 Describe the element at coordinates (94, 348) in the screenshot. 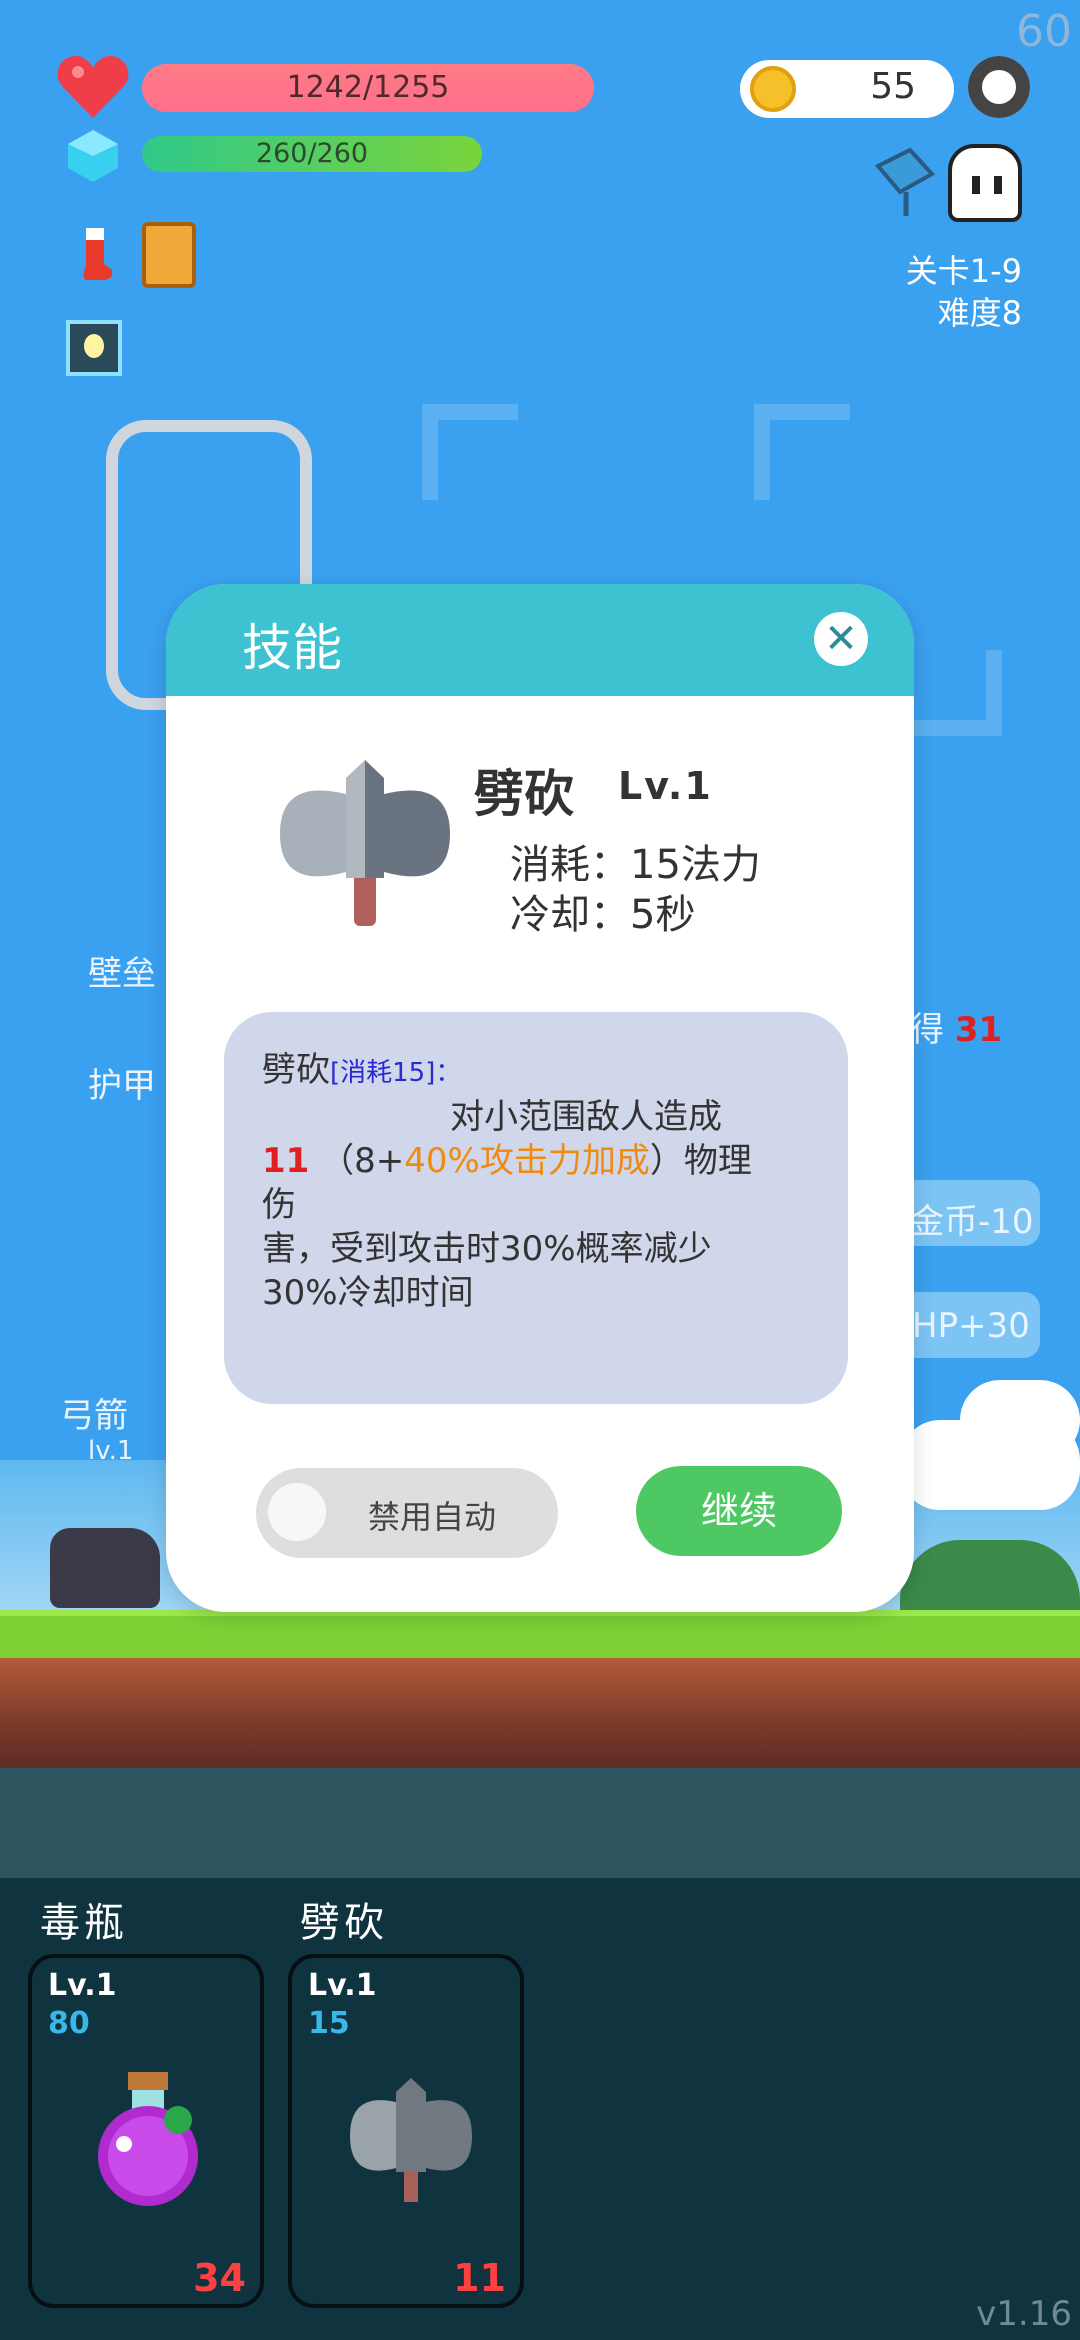

I see `lightbulb-icon` at that location.